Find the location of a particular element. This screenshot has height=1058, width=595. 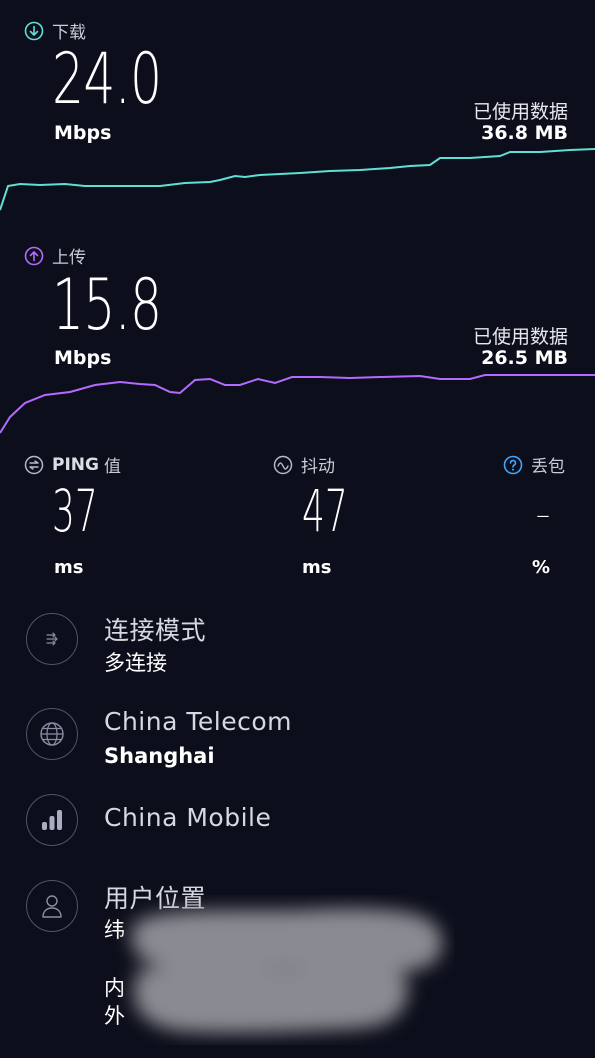

upload-data-used-label: 已使用数据 is located at coordinates (520, 337).